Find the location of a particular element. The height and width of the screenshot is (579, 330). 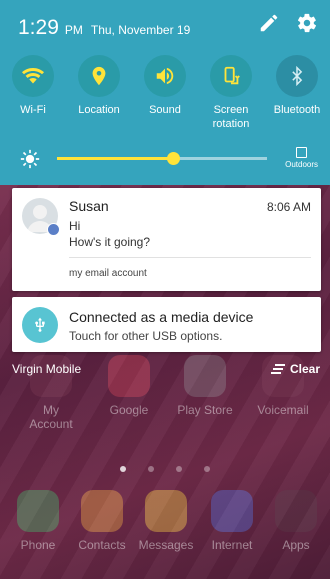

contacts-icon is located at coordinates (102, 511).